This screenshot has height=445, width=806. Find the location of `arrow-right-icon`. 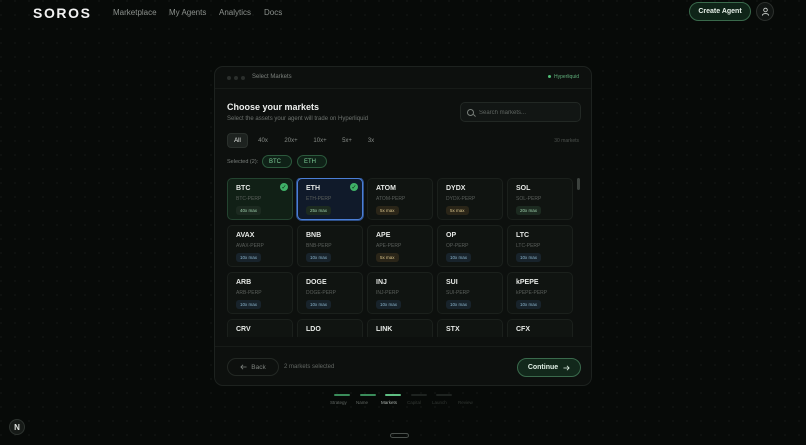

arrow-right-icon is located at coordinates (566, 367).